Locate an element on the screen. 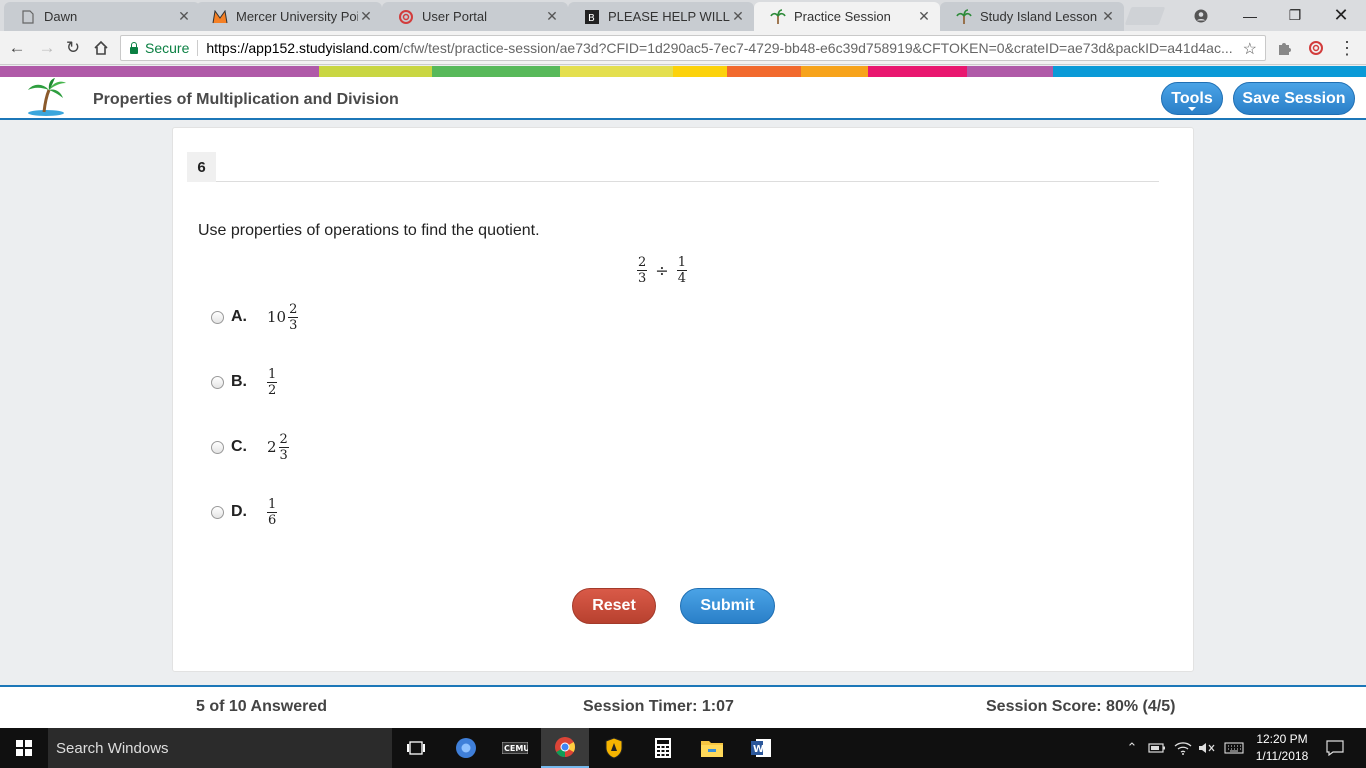 The width and height of the screenshot is (1366, 768). browser-tab-study-island-lesson: Study Island Lesson ✕ is located at coordinates (1032, 16).